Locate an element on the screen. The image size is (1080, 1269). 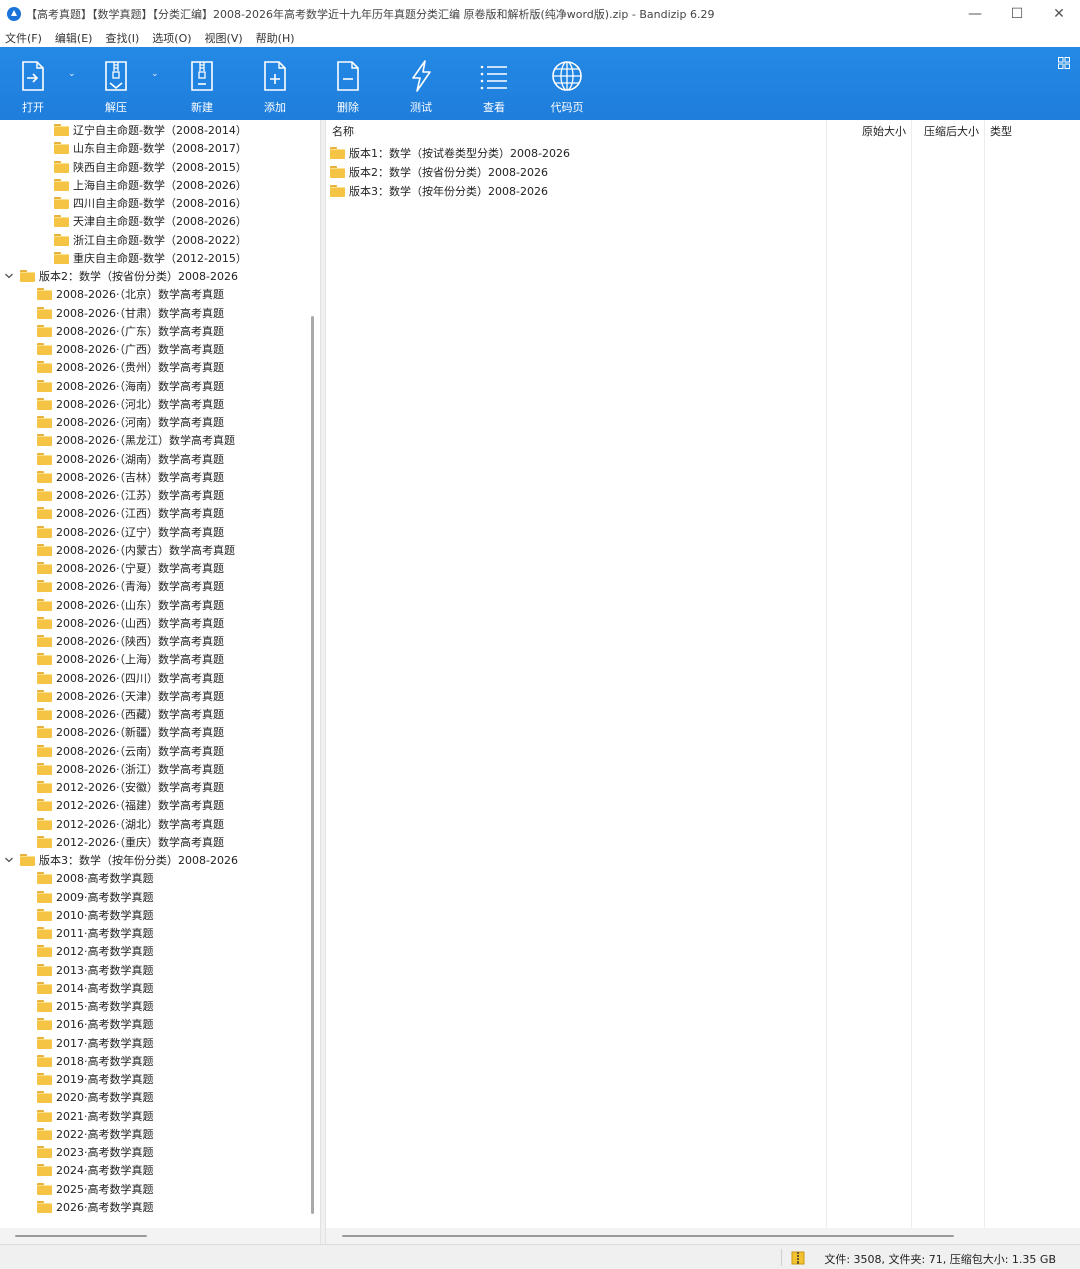
tree-item-v2-child: 2008-2026·（江苏）数学高考真题 is located at coordinates (112, 495).